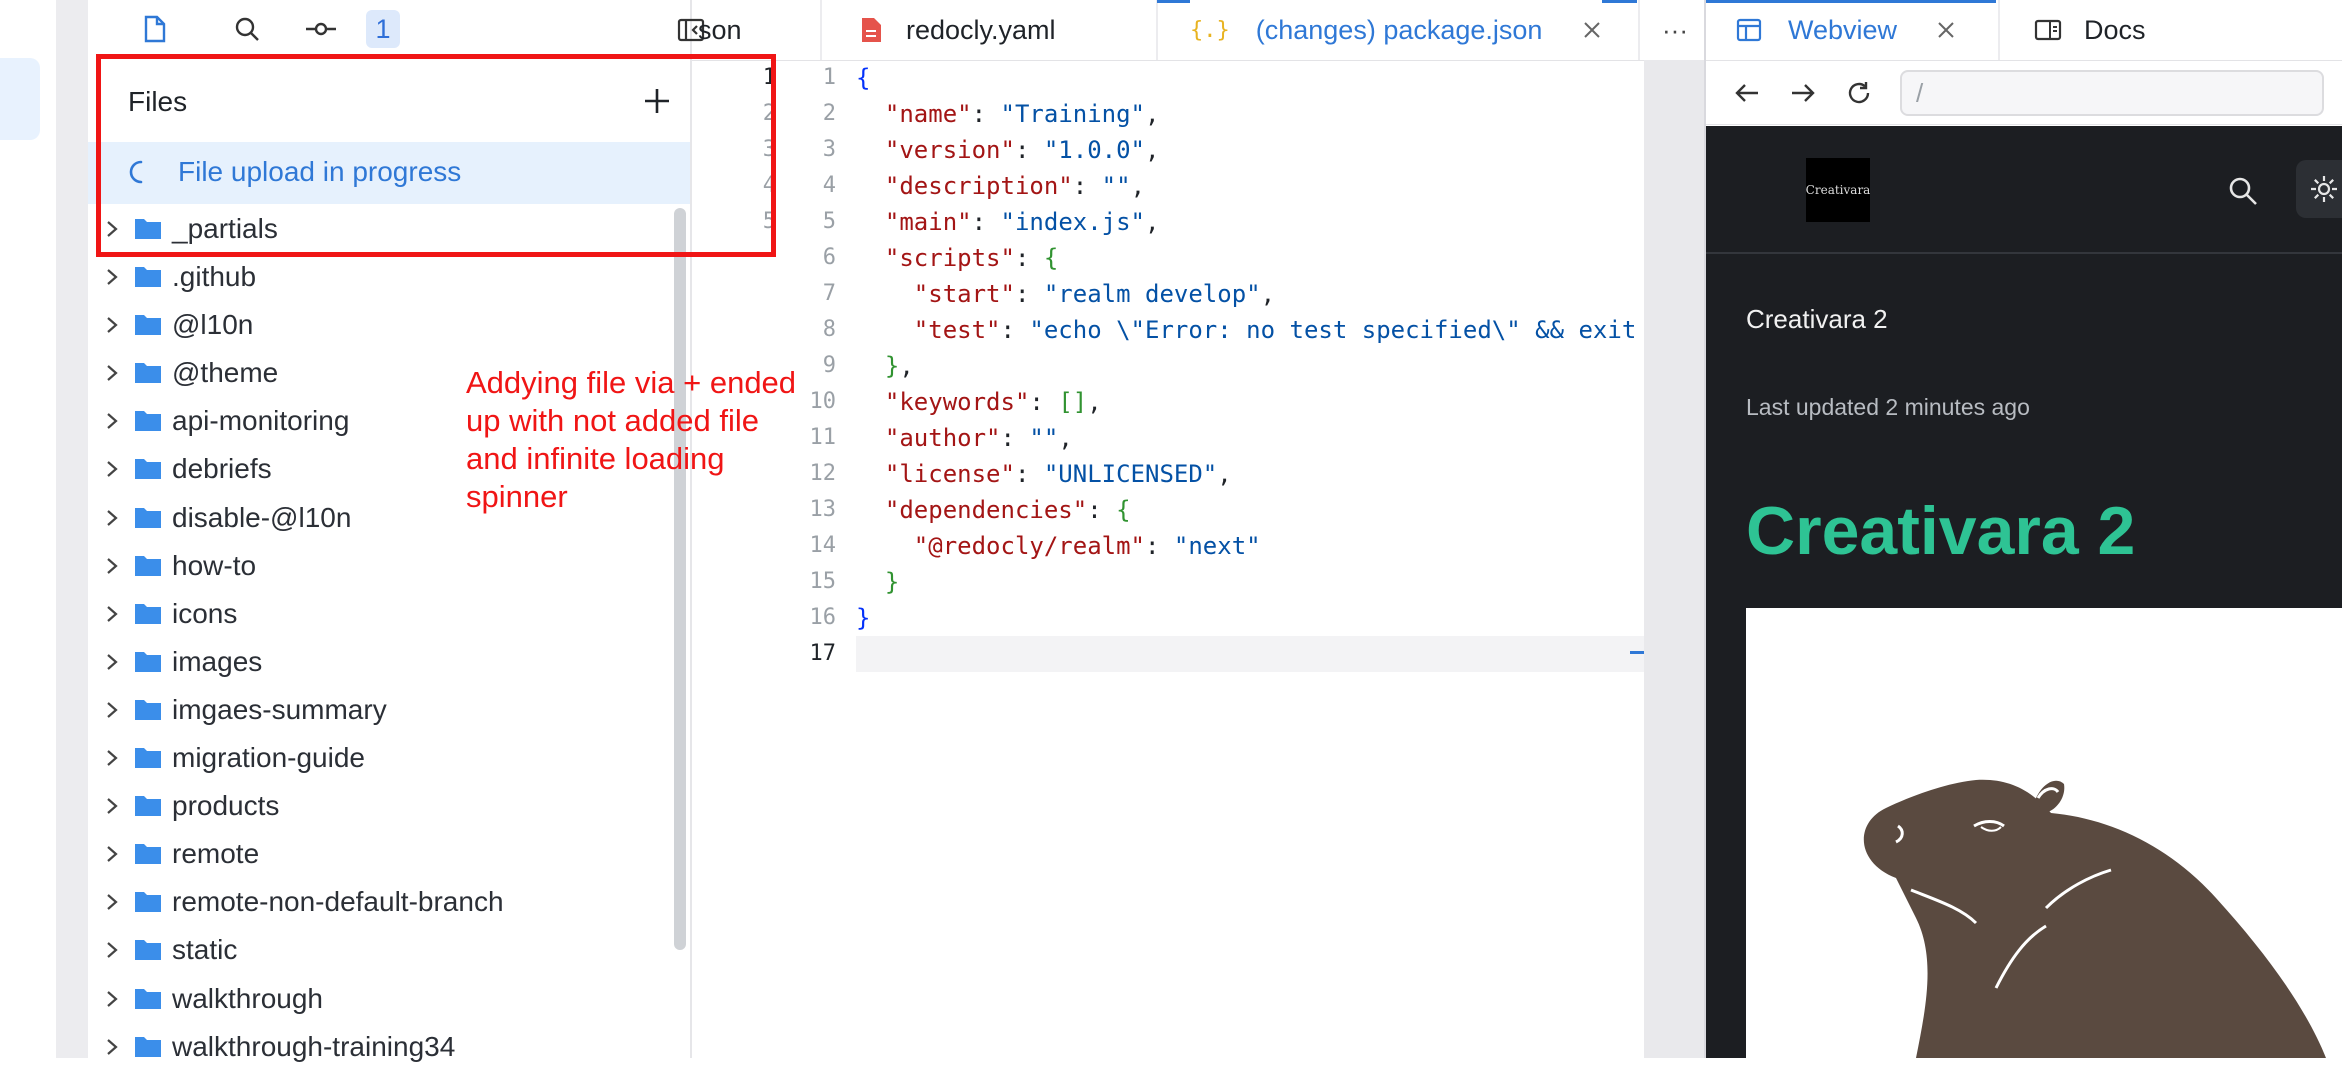  I want to click on reload-icon, so click(1859, 93).